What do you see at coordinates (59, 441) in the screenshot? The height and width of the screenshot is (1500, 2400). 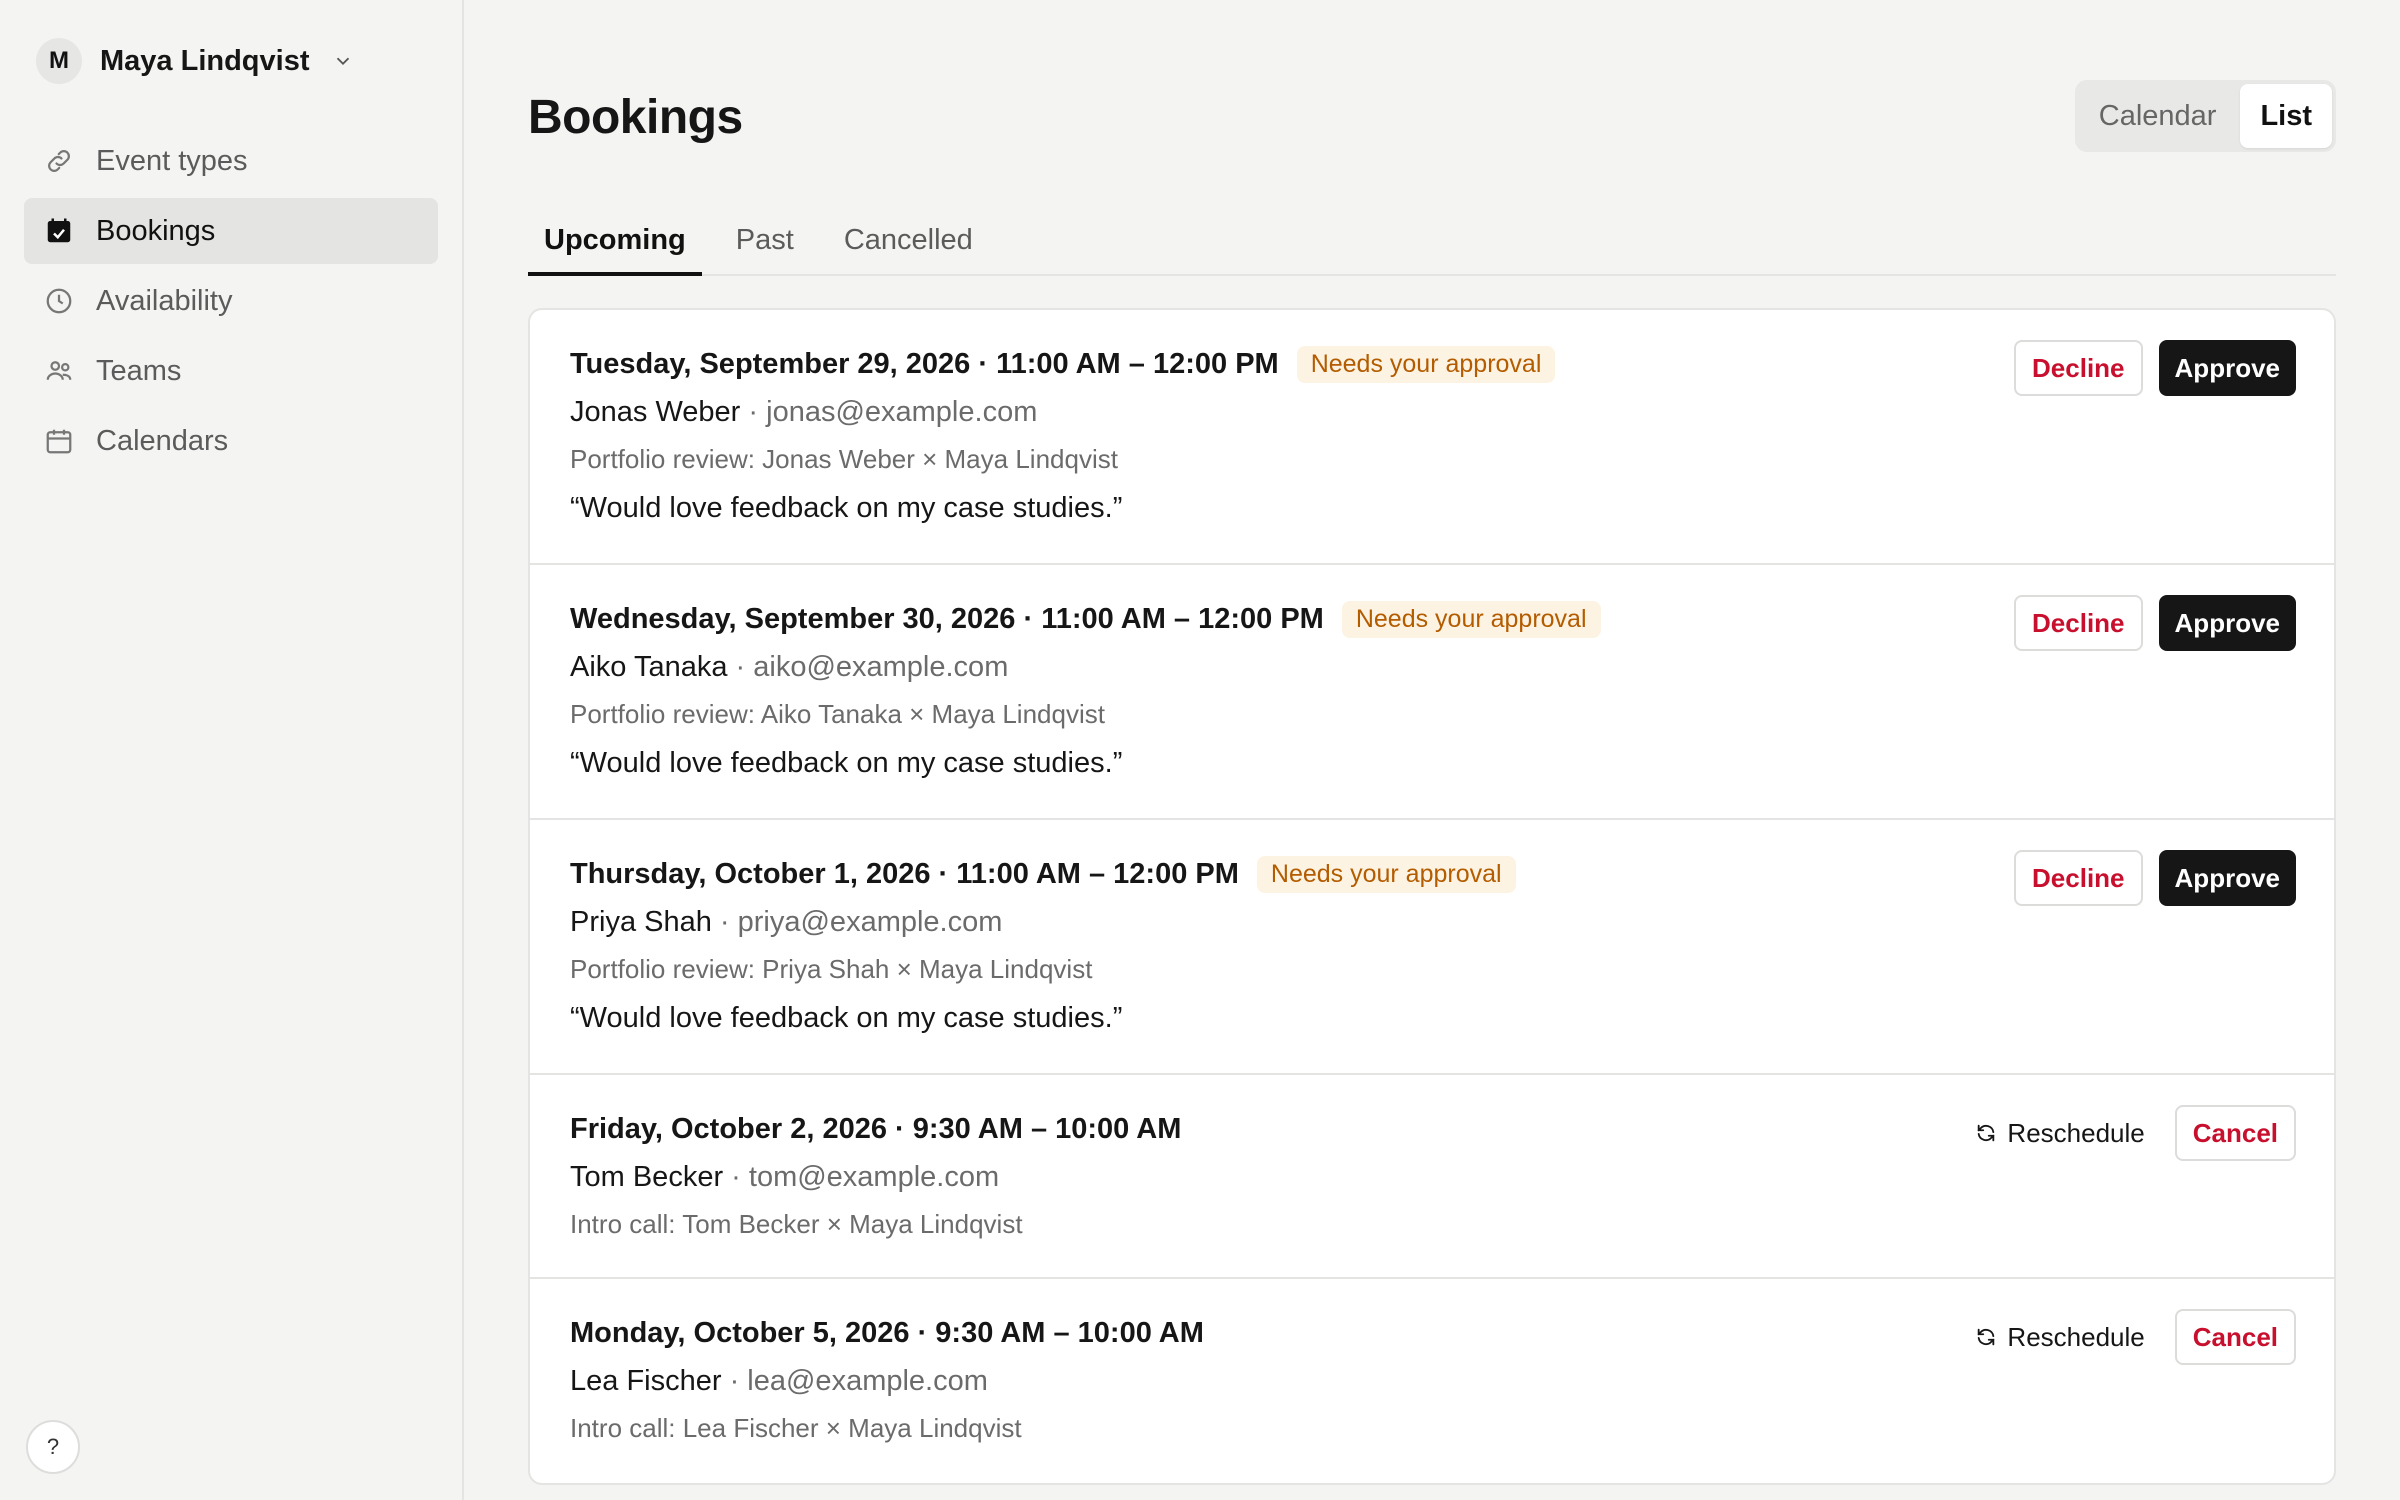 I see `calendar-icon` at bounding box center [59, 441].